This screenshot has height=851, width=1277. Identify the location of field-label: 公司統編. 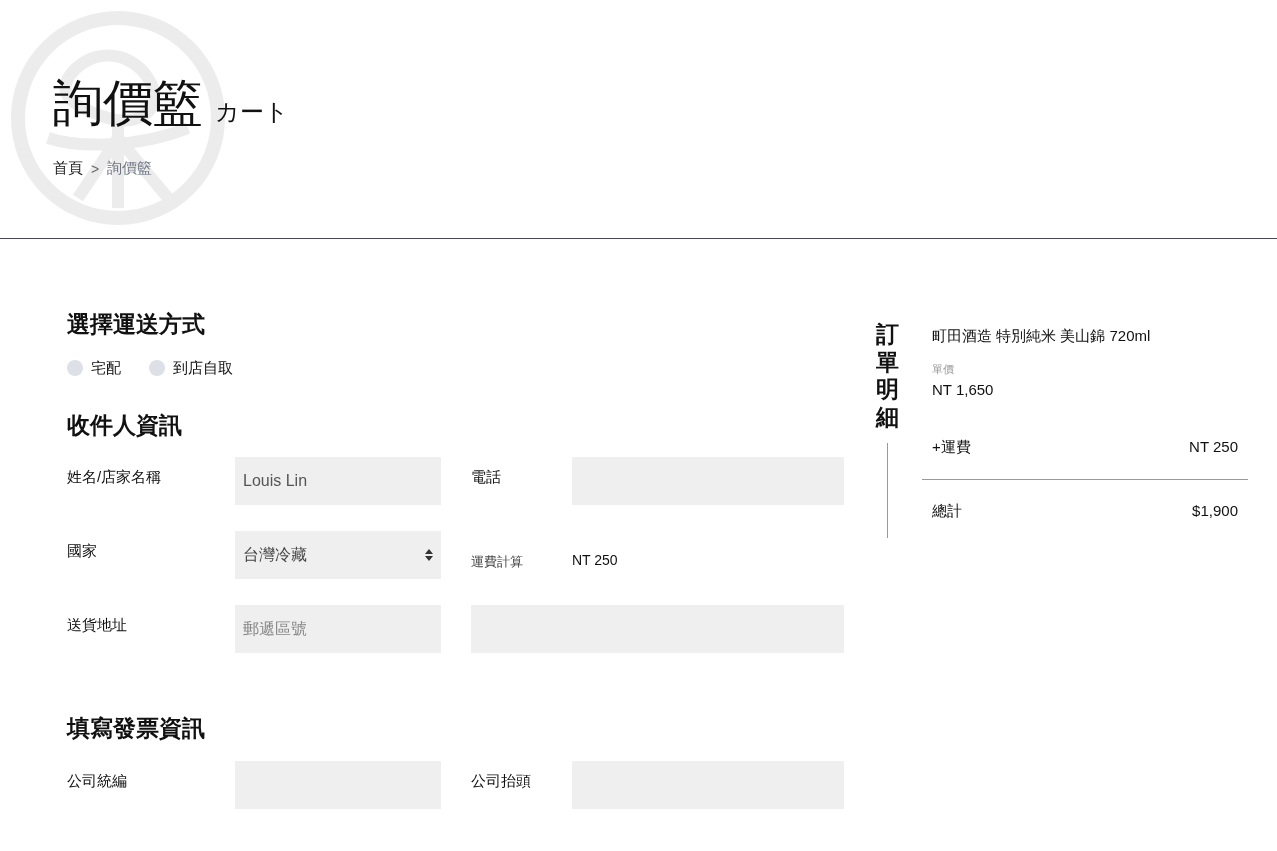
(97, 780).